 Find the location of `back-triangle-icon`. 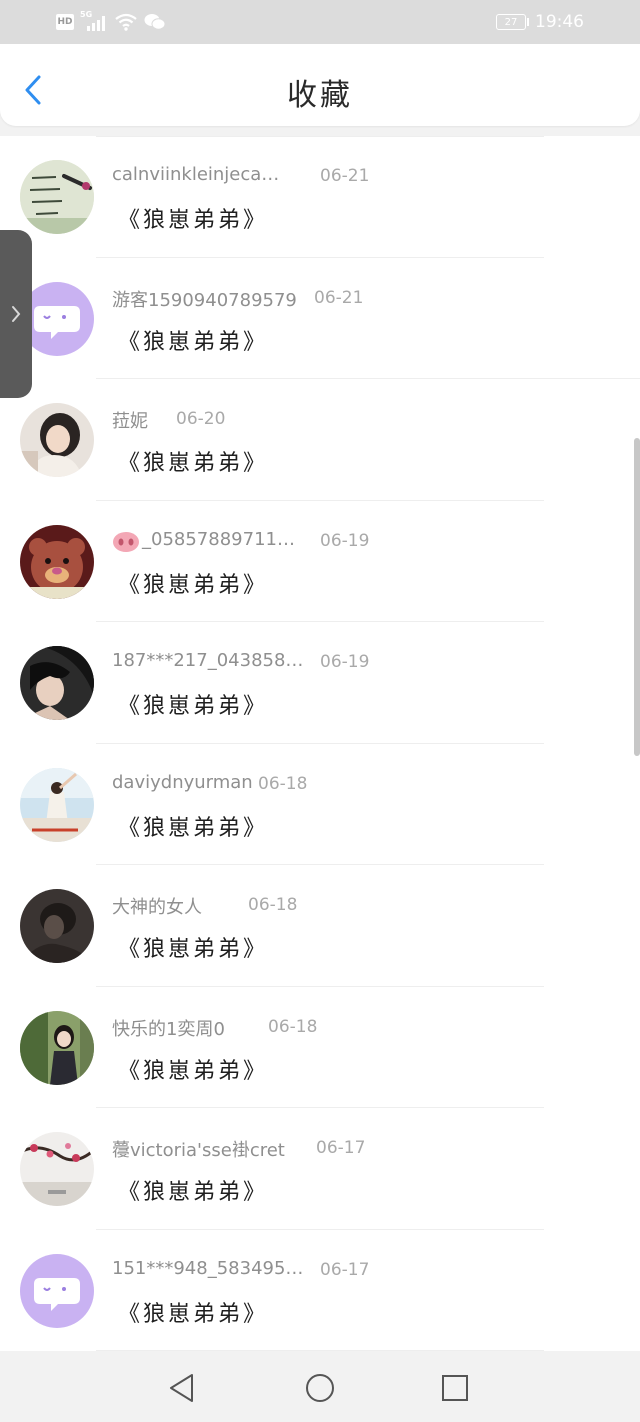

back-triangle-icon is located at coordinates (181, 1388).